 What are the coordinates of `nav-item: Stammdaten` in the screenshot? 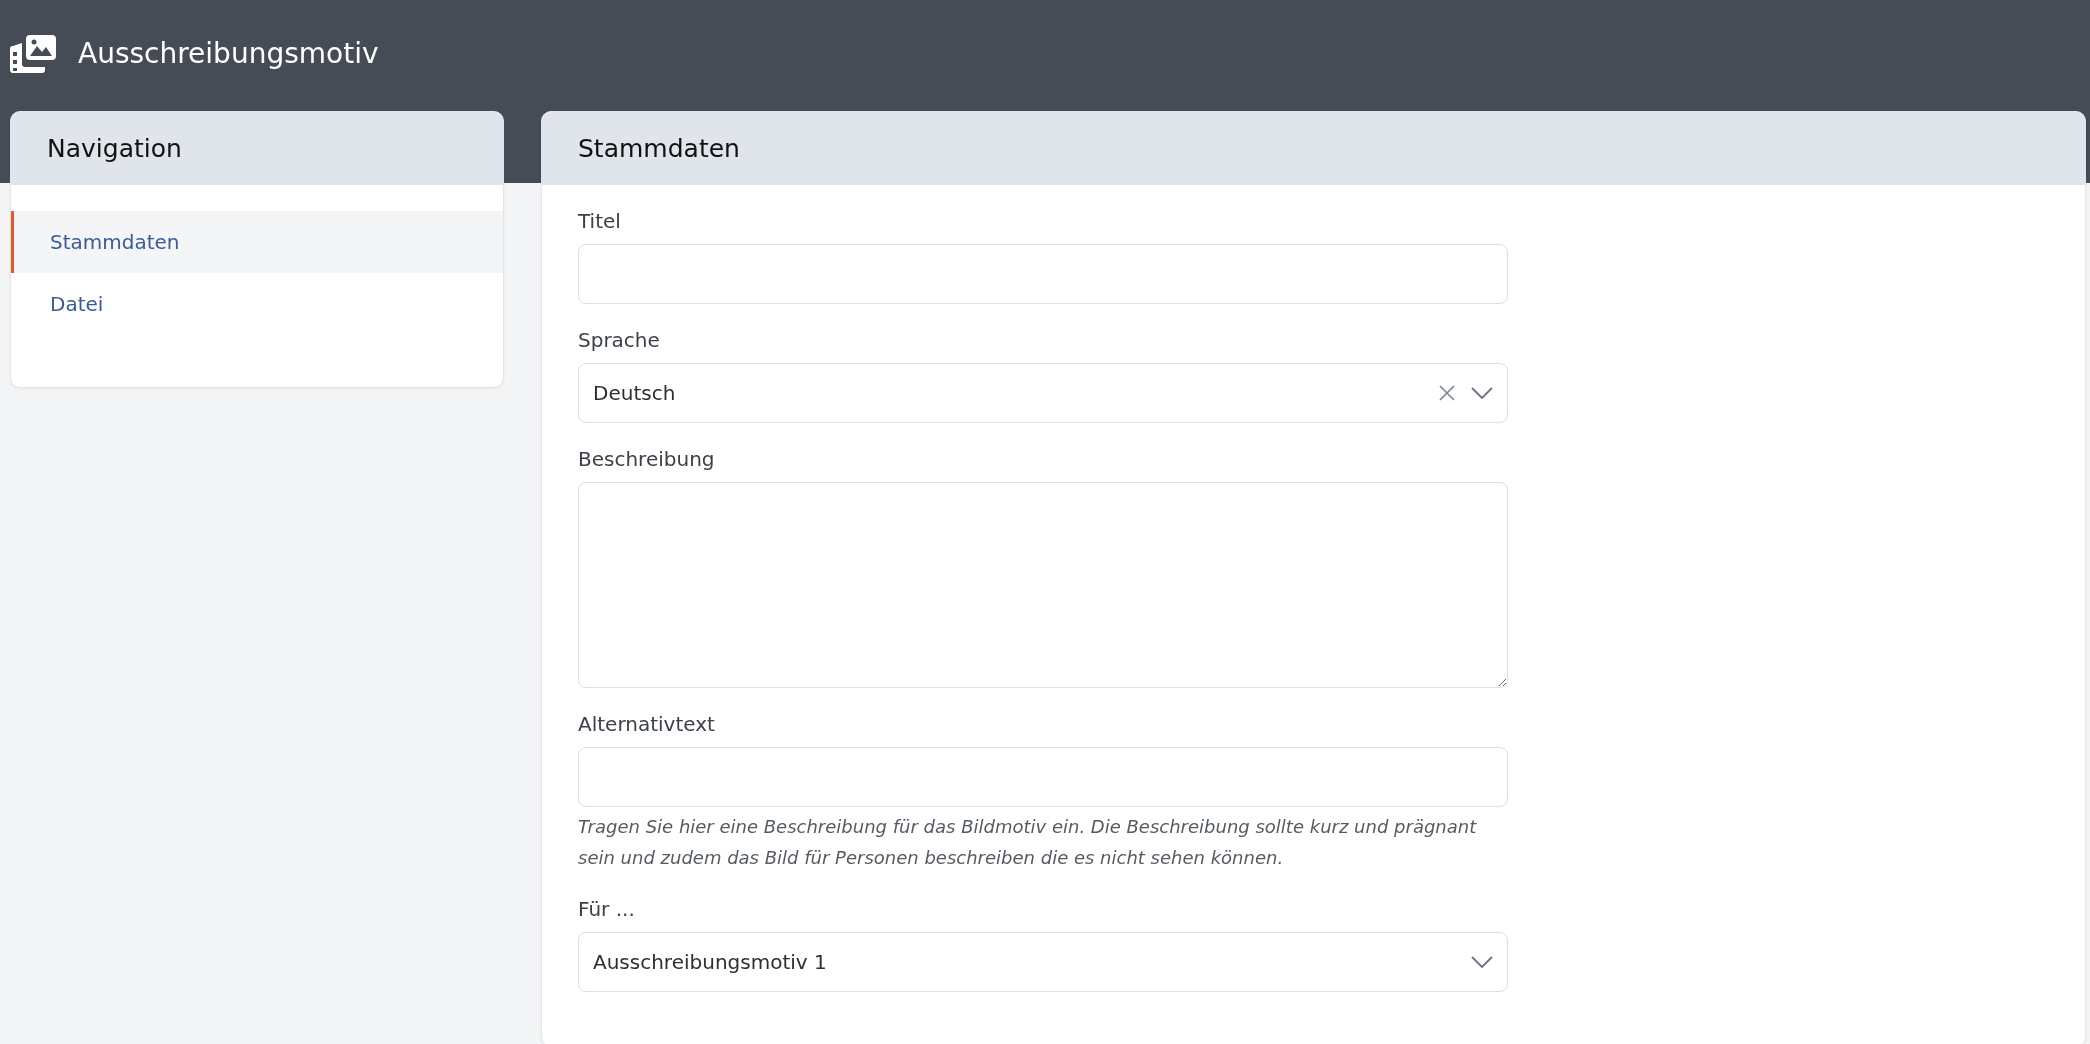 It's located at (257, 242).